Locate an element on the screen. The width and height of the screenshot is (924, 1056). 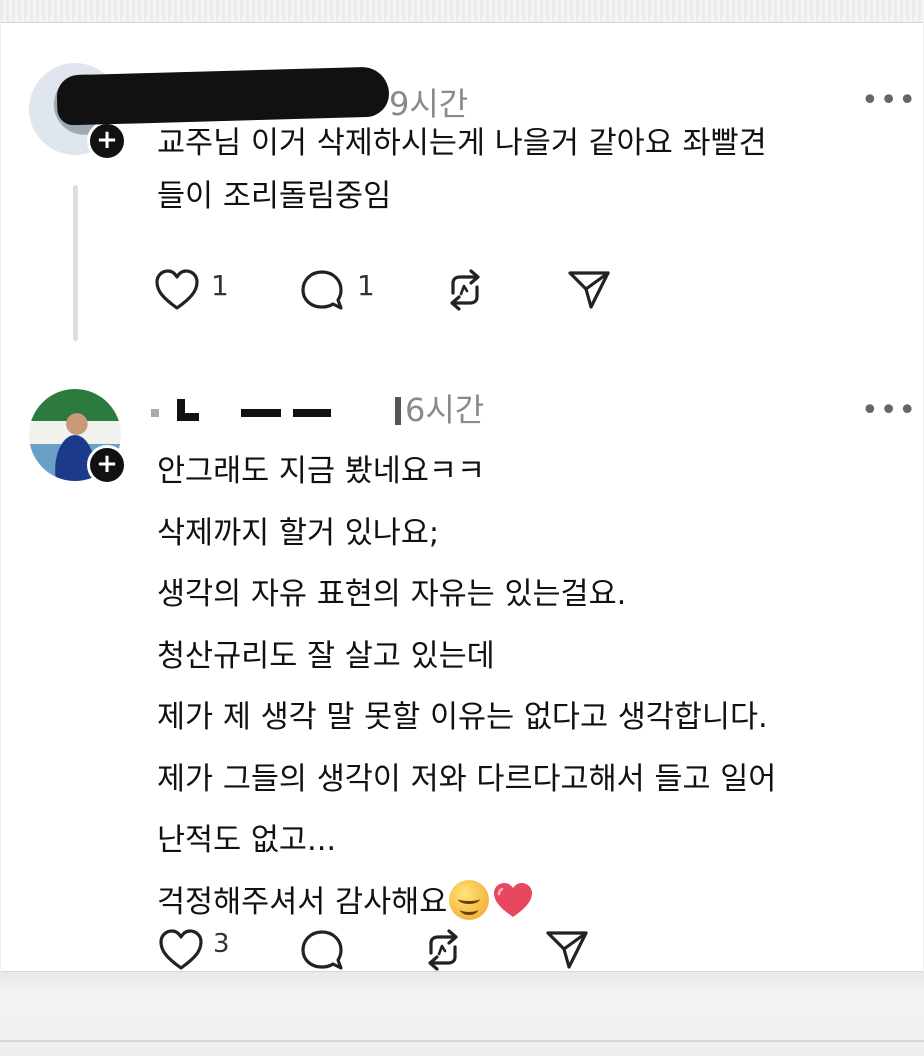
thread-connector-line is located at coordinates (75, 263).